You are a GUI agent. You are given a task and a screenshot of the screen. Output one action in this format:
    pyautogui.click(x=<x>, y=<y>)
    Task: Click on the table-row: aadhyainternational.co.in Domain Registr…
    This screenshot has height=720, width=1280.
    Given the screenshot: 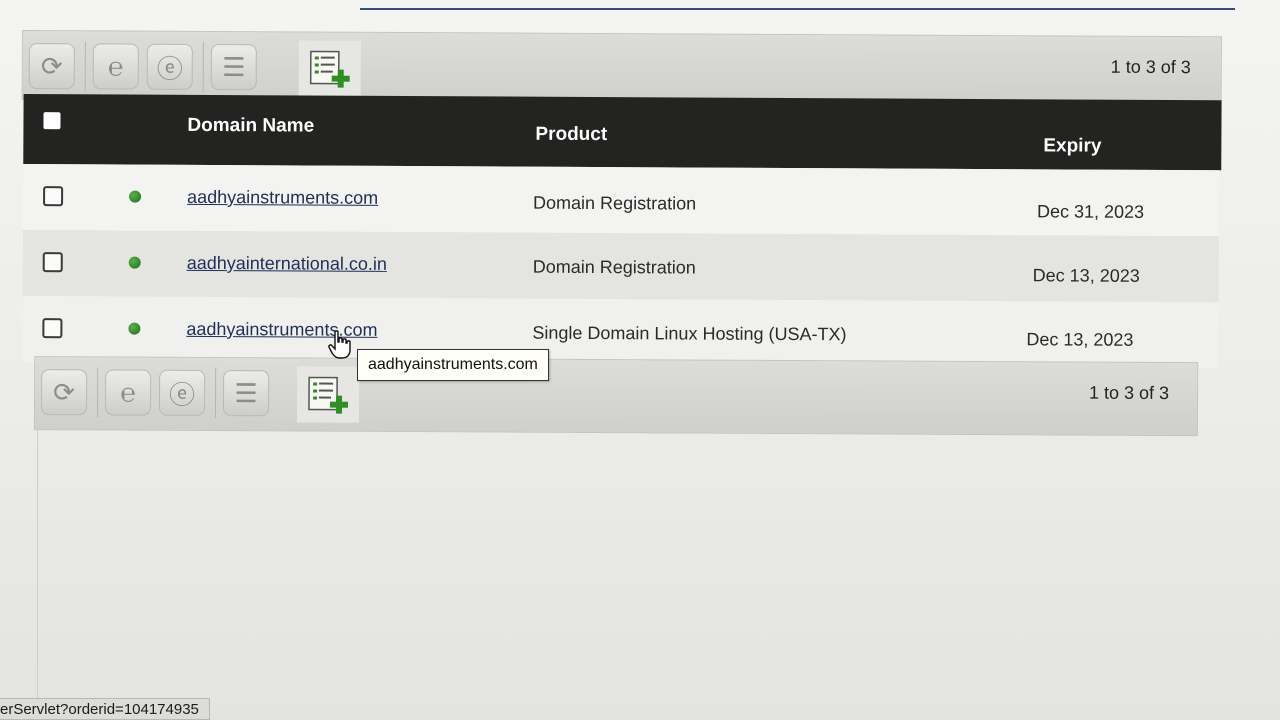 What is the action you would take?
    pyautogui.click(x=620, y=266)
    